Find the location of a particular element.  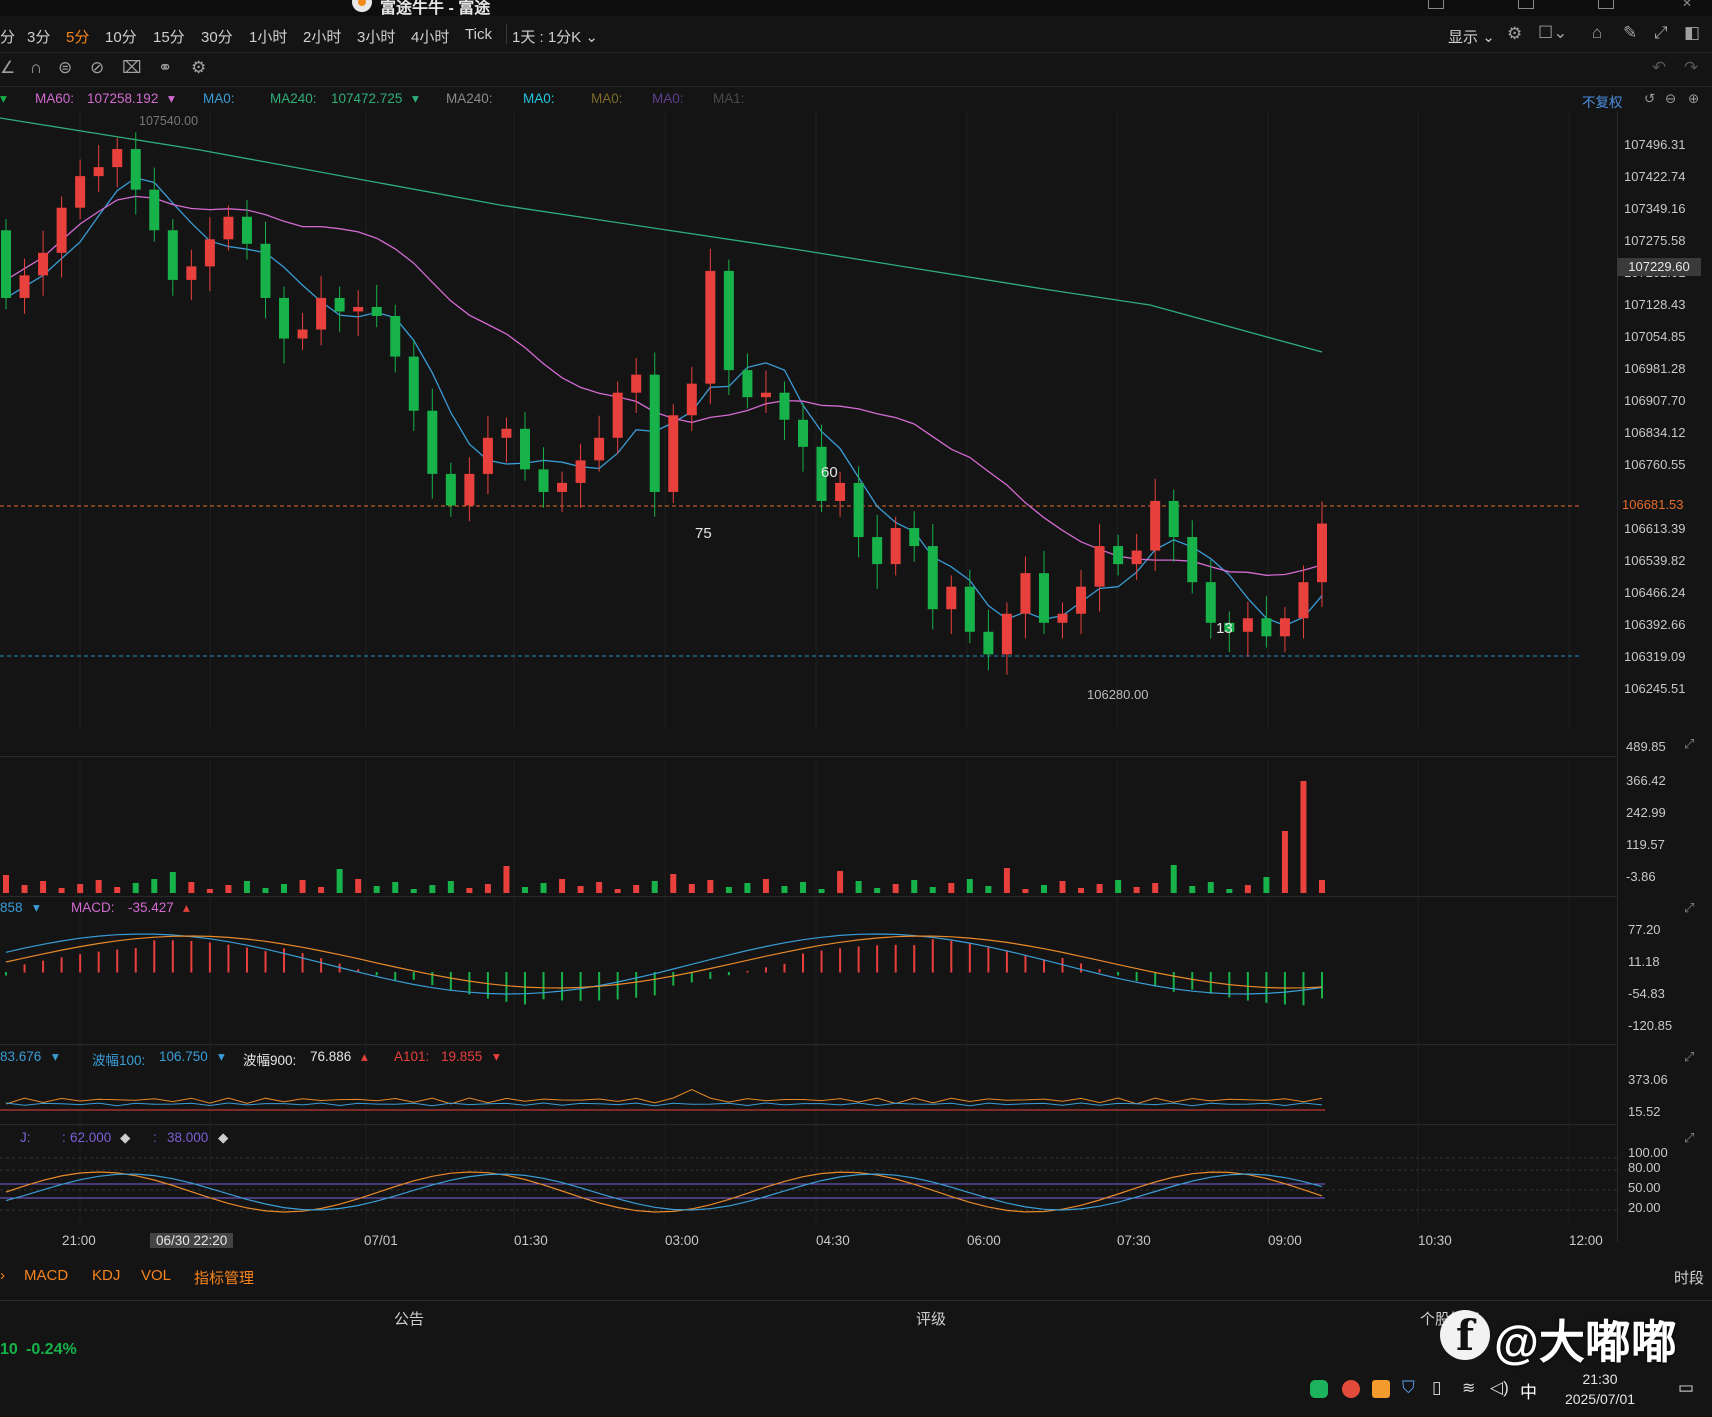

shield-icon: ⛉ is located at coordinates (1408, 1388).